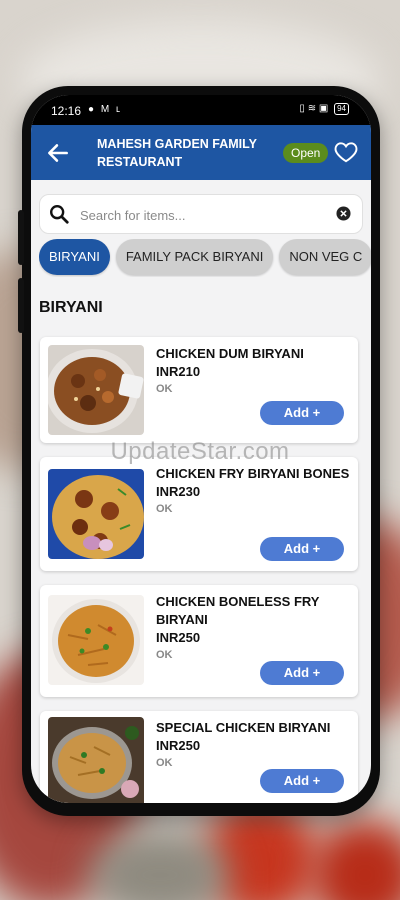  What do you see at coordinates (253, 745) in the screenshot?
I see `item-details: SPECIAL CHICKEN BIRYANI INR250 OK` at bounding box center [253, 745].